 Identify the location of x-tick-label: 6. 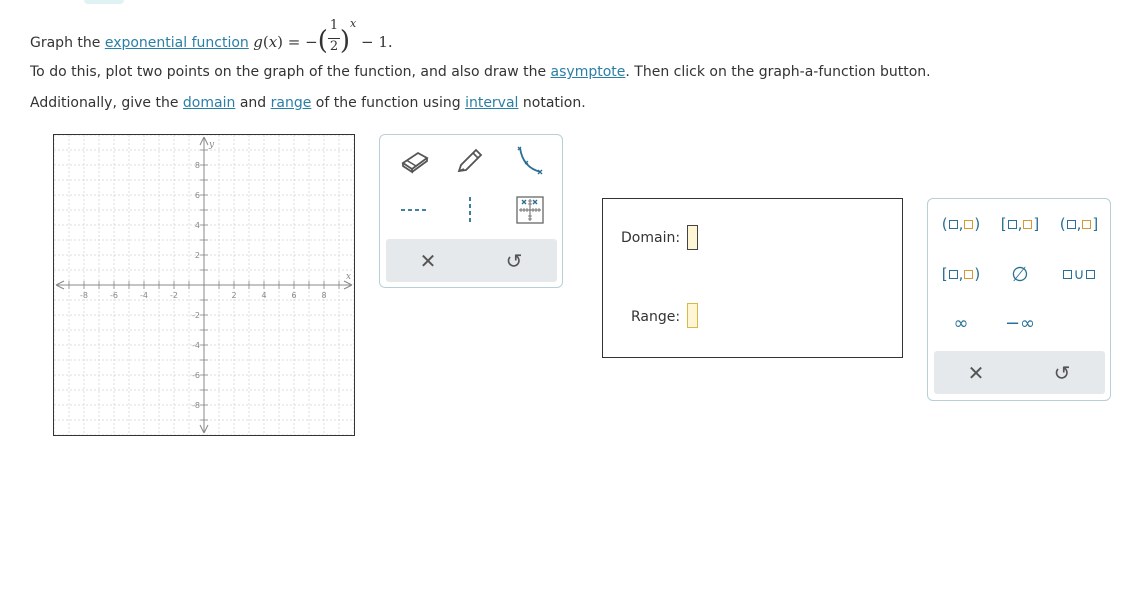
(293, 295).